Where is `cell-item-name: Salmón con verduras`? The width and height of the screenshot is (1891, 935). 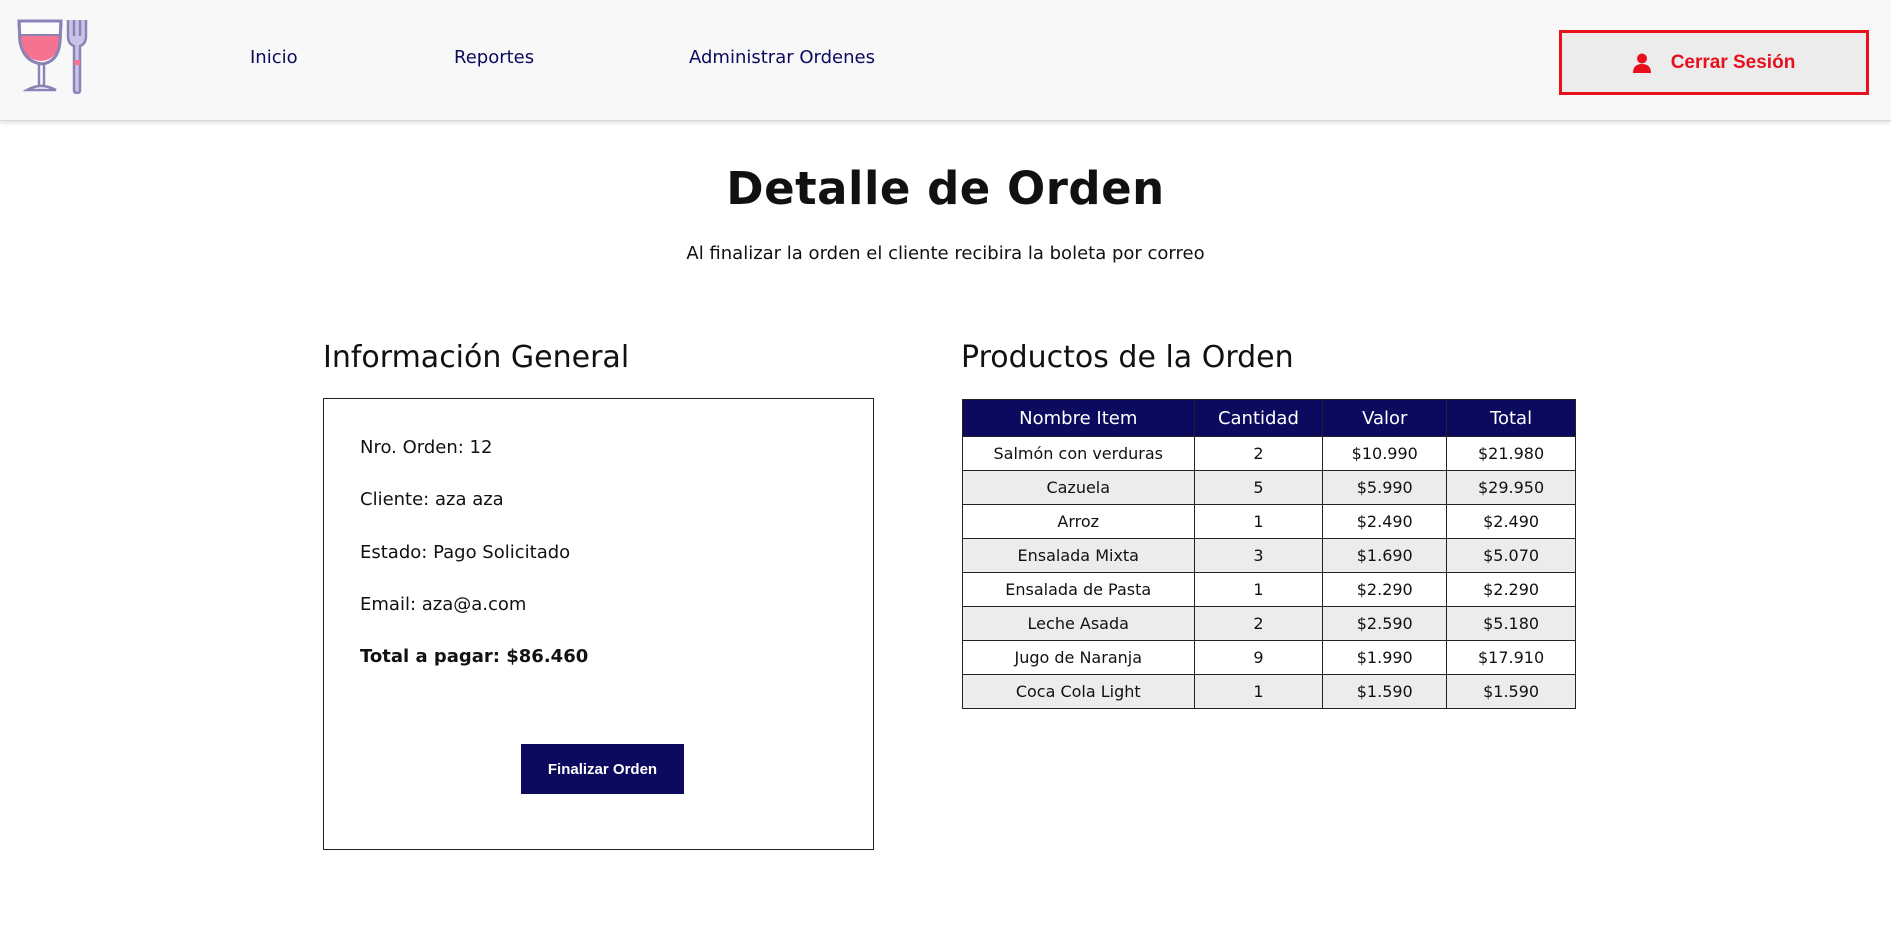
cell-item-name: Salmón con verduras is located at coordinates (1078, 453).